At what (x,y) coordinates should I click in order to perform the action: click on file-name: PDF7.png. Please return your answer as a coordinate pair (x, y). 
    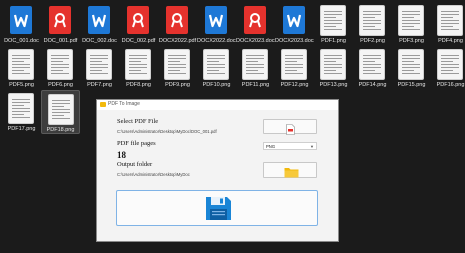
    Looking at the image, I should click on (99, 85).